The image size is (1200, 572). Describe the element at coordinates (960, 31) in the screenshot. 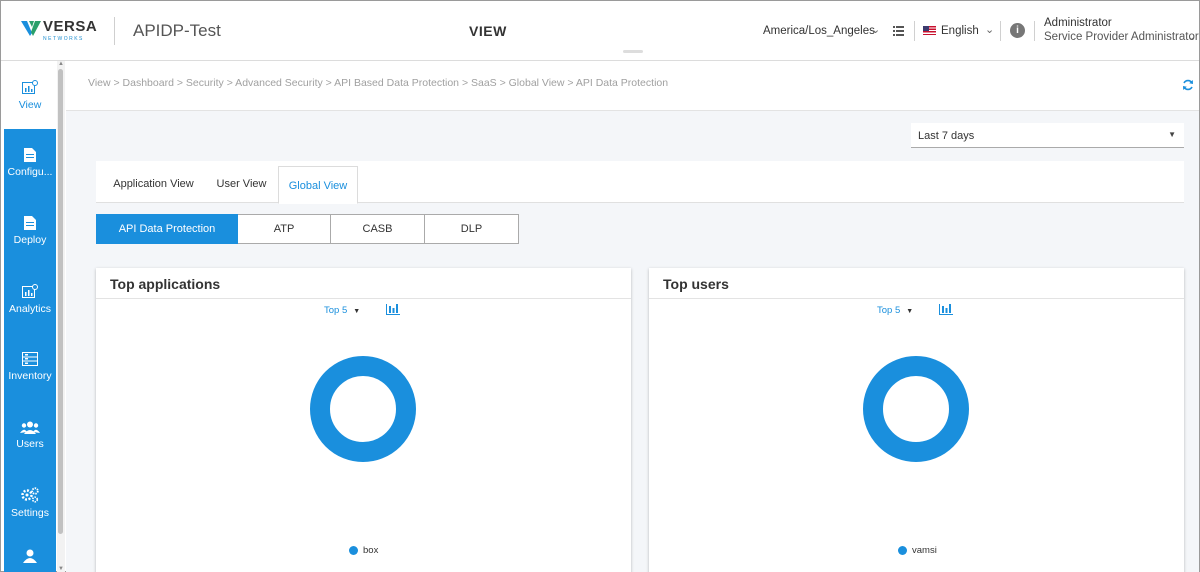

I see `language-selector: English` at that location.